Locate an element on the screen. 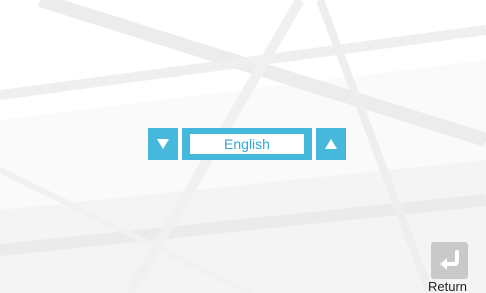  language-prev-button is located at coordinates (163, 144).